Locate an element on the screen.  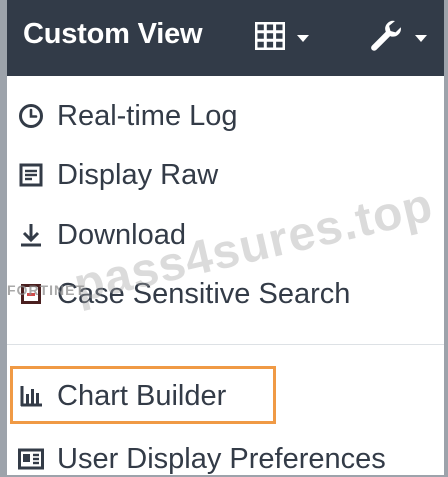
clock-icon is located at coordinates (31, 116).